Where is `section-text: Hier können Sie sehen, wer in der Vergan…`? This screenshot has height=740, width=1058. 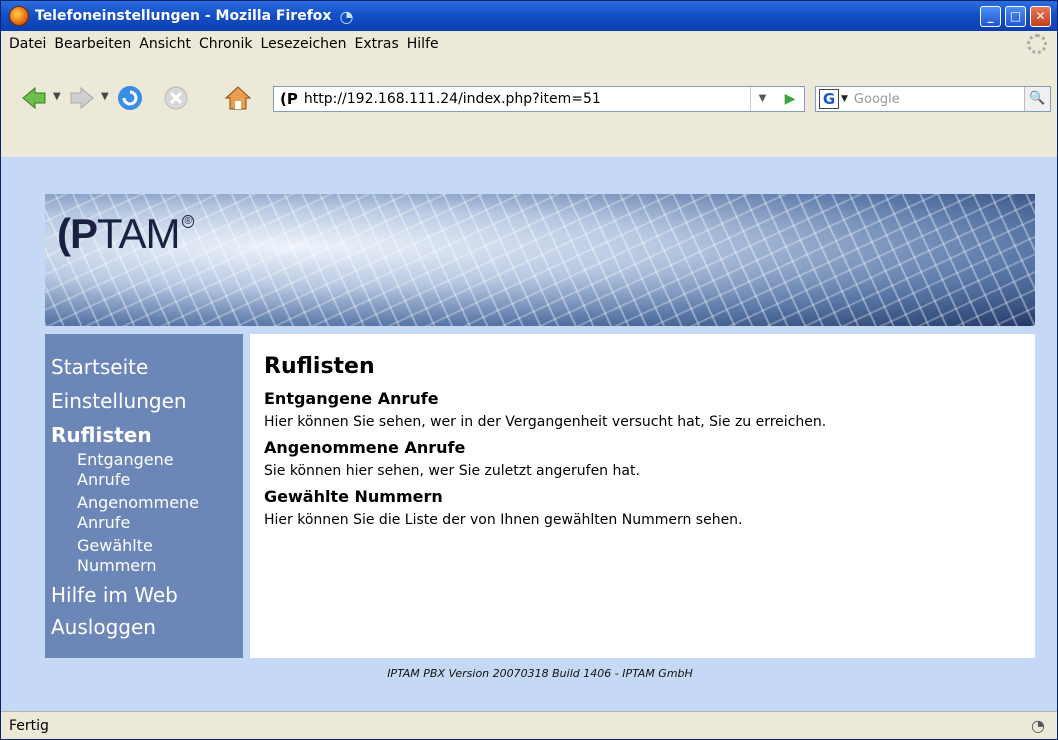
section-text: Hier können Sie sehen, wer in der Vergan… is located at coordinates (545, 422).